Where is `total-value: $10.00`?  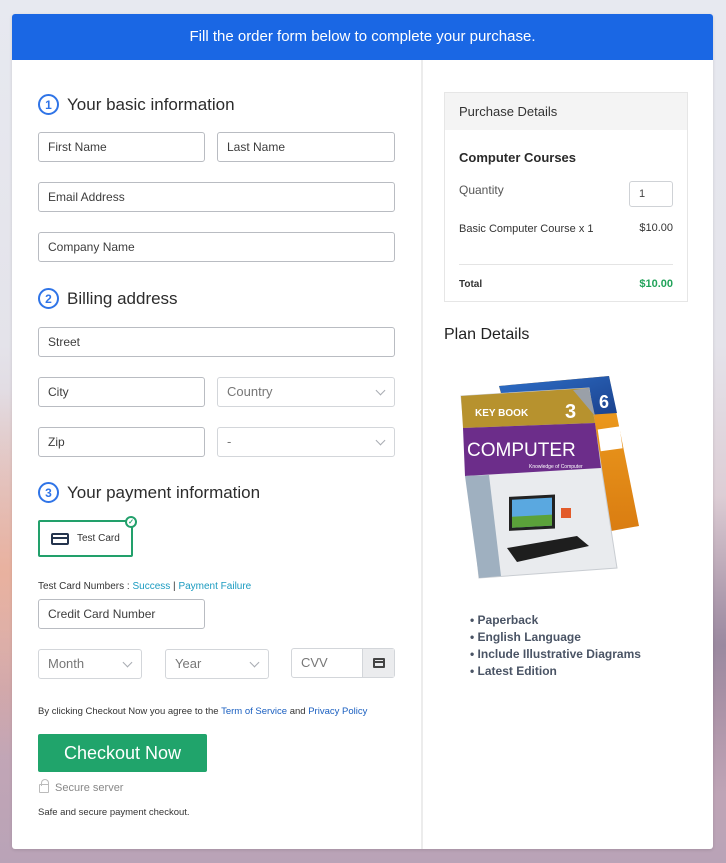 total-value: $10.00 is located at coordinates (656, 284).